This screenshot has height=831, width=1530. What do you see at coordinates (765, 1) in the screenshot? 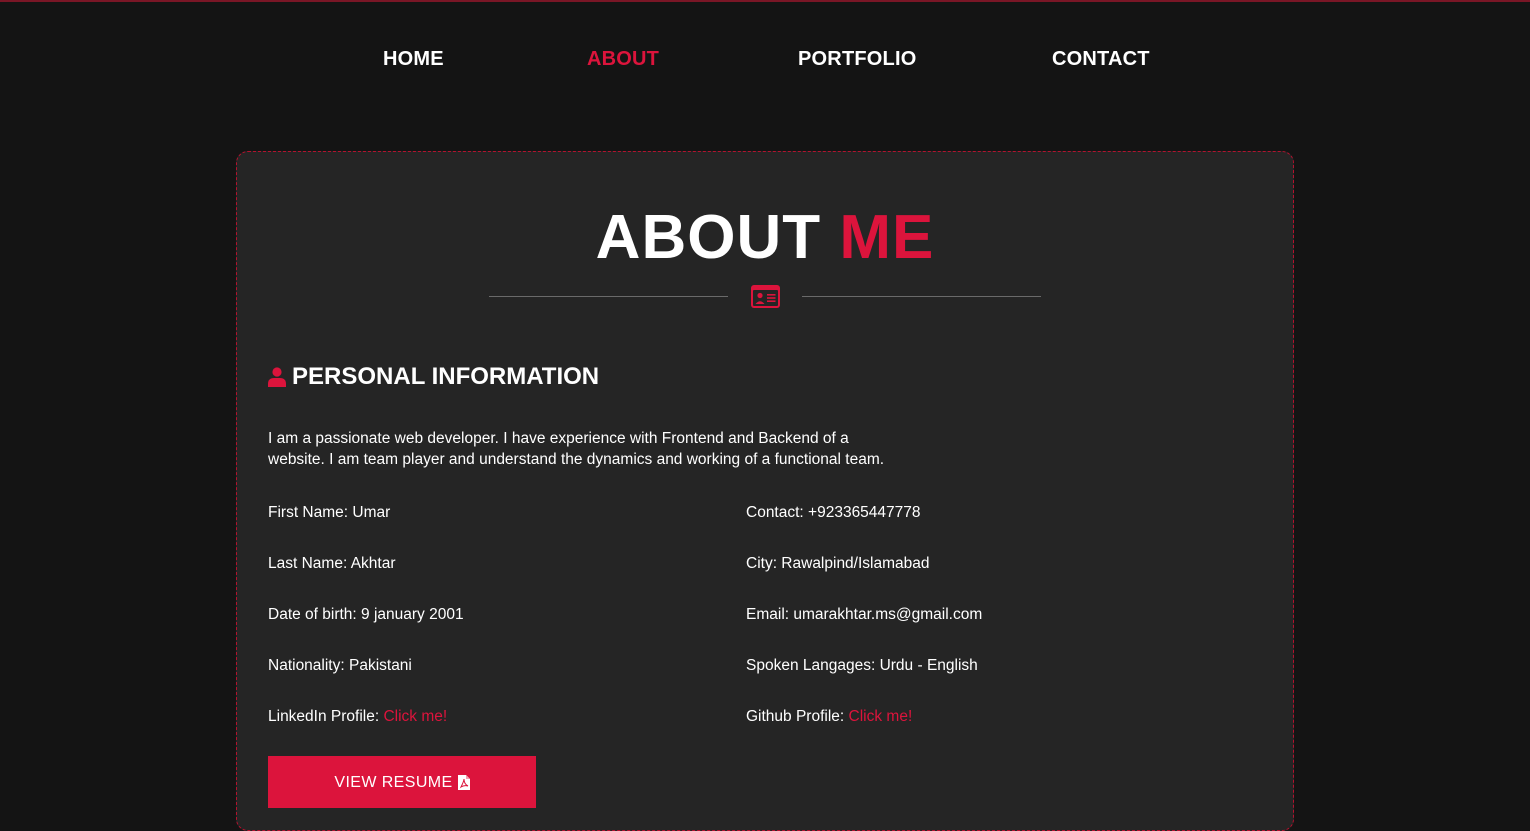
I see `top-accent-line` at bounding box center [765, 1].